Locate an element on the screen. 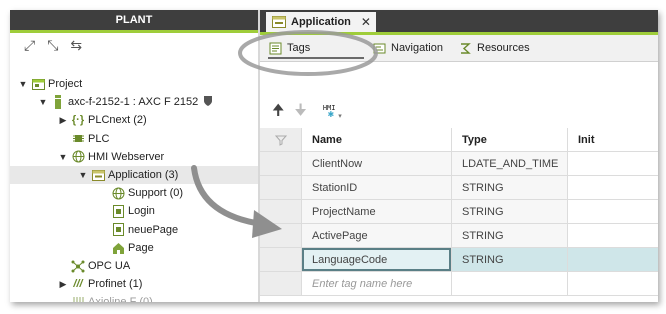 Image resolution: width=666 pixels, height=314 pixels. subtab-resources: Resources is located at coordinates (494, 48).